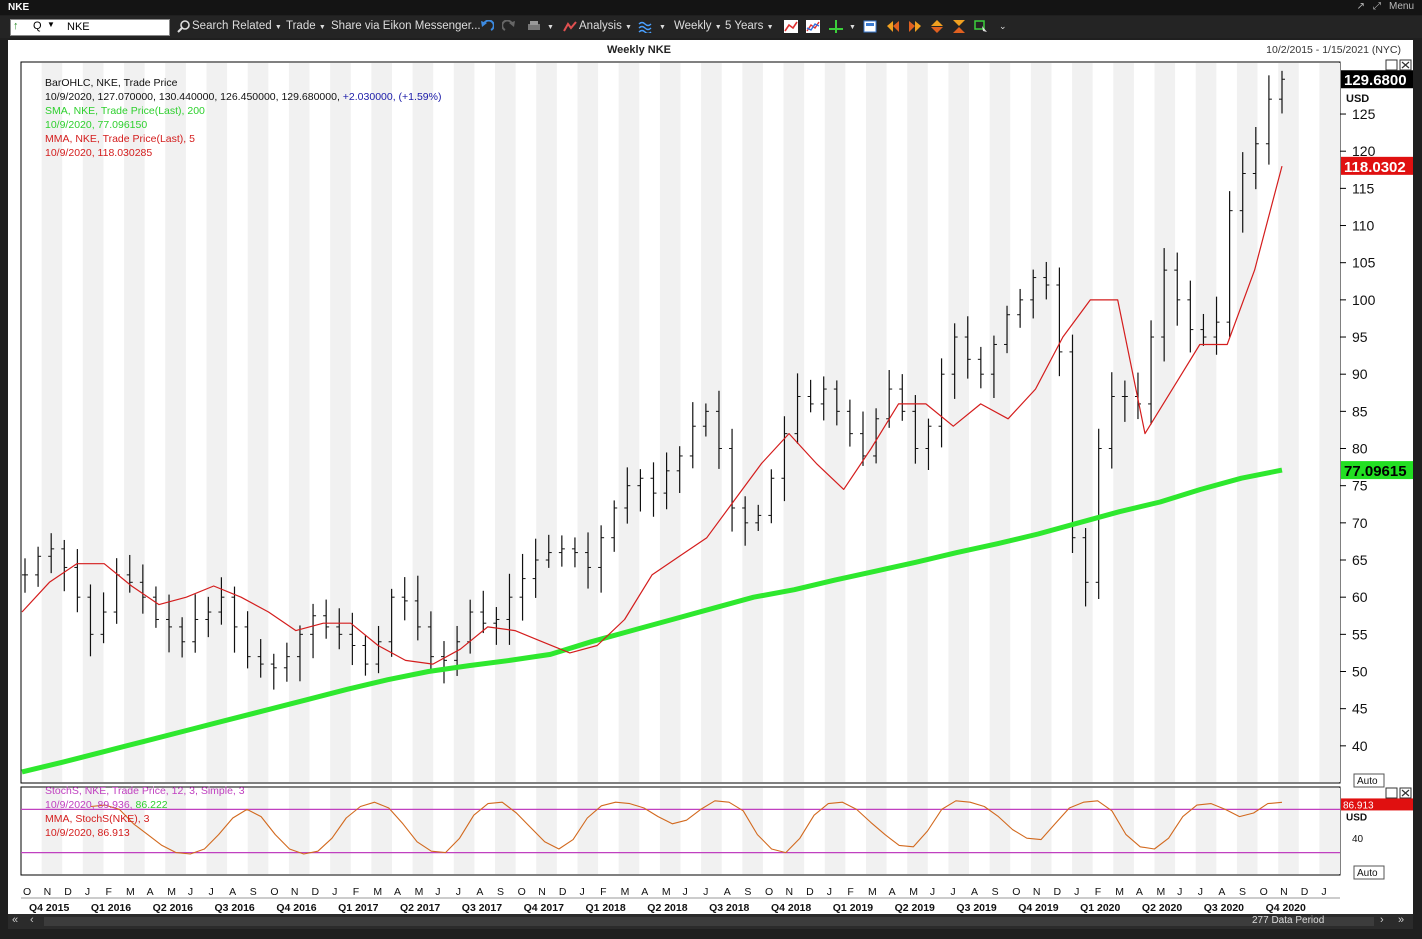  What do you see at coordinates (1361, 6) in the screenshot?
I see `popout-icon: ↗` at bounding box center [1361, 6].